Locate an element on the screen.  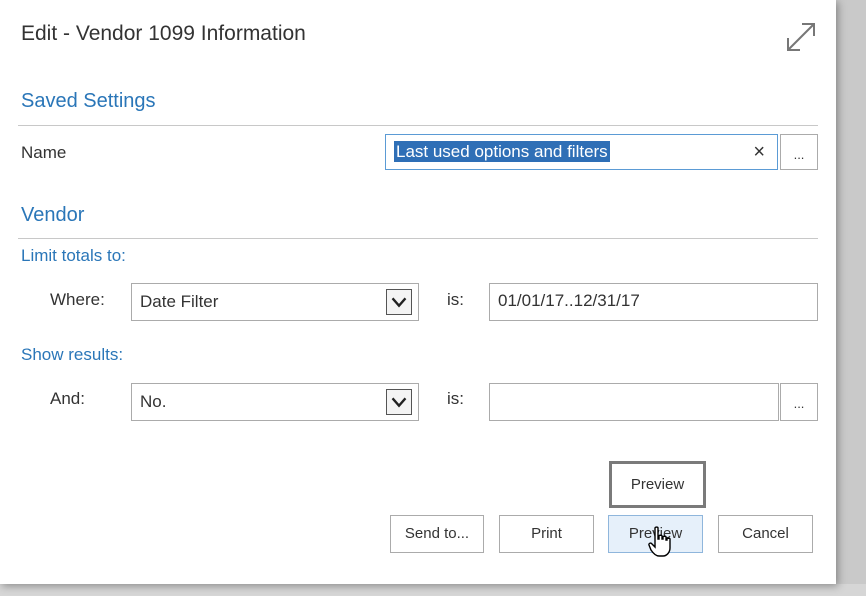
and-field-select: No. is located at coordinates (275, 402).